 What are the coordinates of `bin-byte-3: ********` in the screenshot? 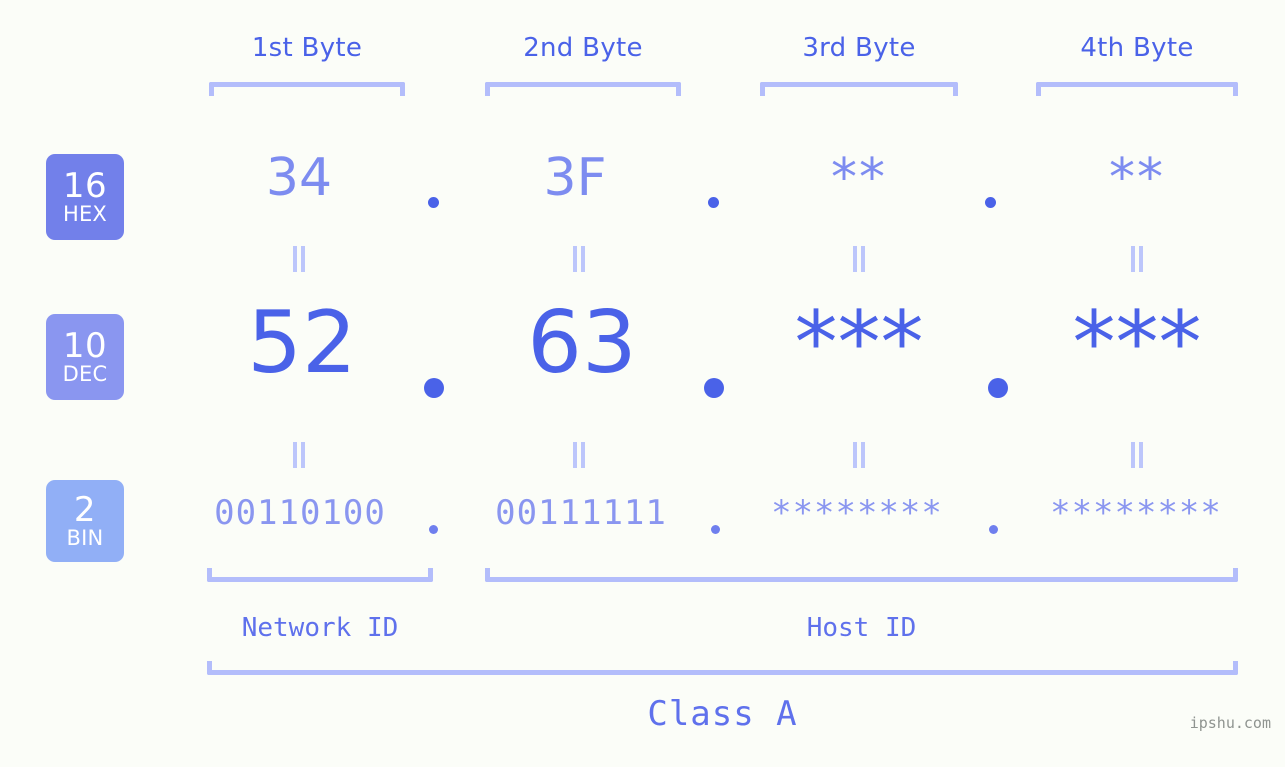 It's located at (857, 513).